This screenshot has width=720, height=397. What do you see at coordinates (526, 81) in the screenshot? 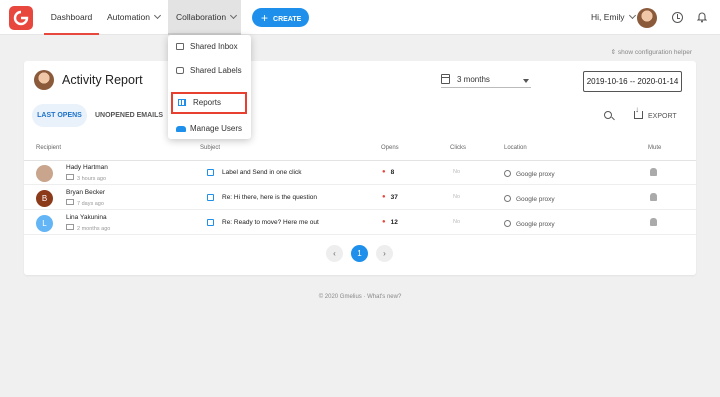
I see `dropdown-arrow-icon` at bounding box center [526, 81].